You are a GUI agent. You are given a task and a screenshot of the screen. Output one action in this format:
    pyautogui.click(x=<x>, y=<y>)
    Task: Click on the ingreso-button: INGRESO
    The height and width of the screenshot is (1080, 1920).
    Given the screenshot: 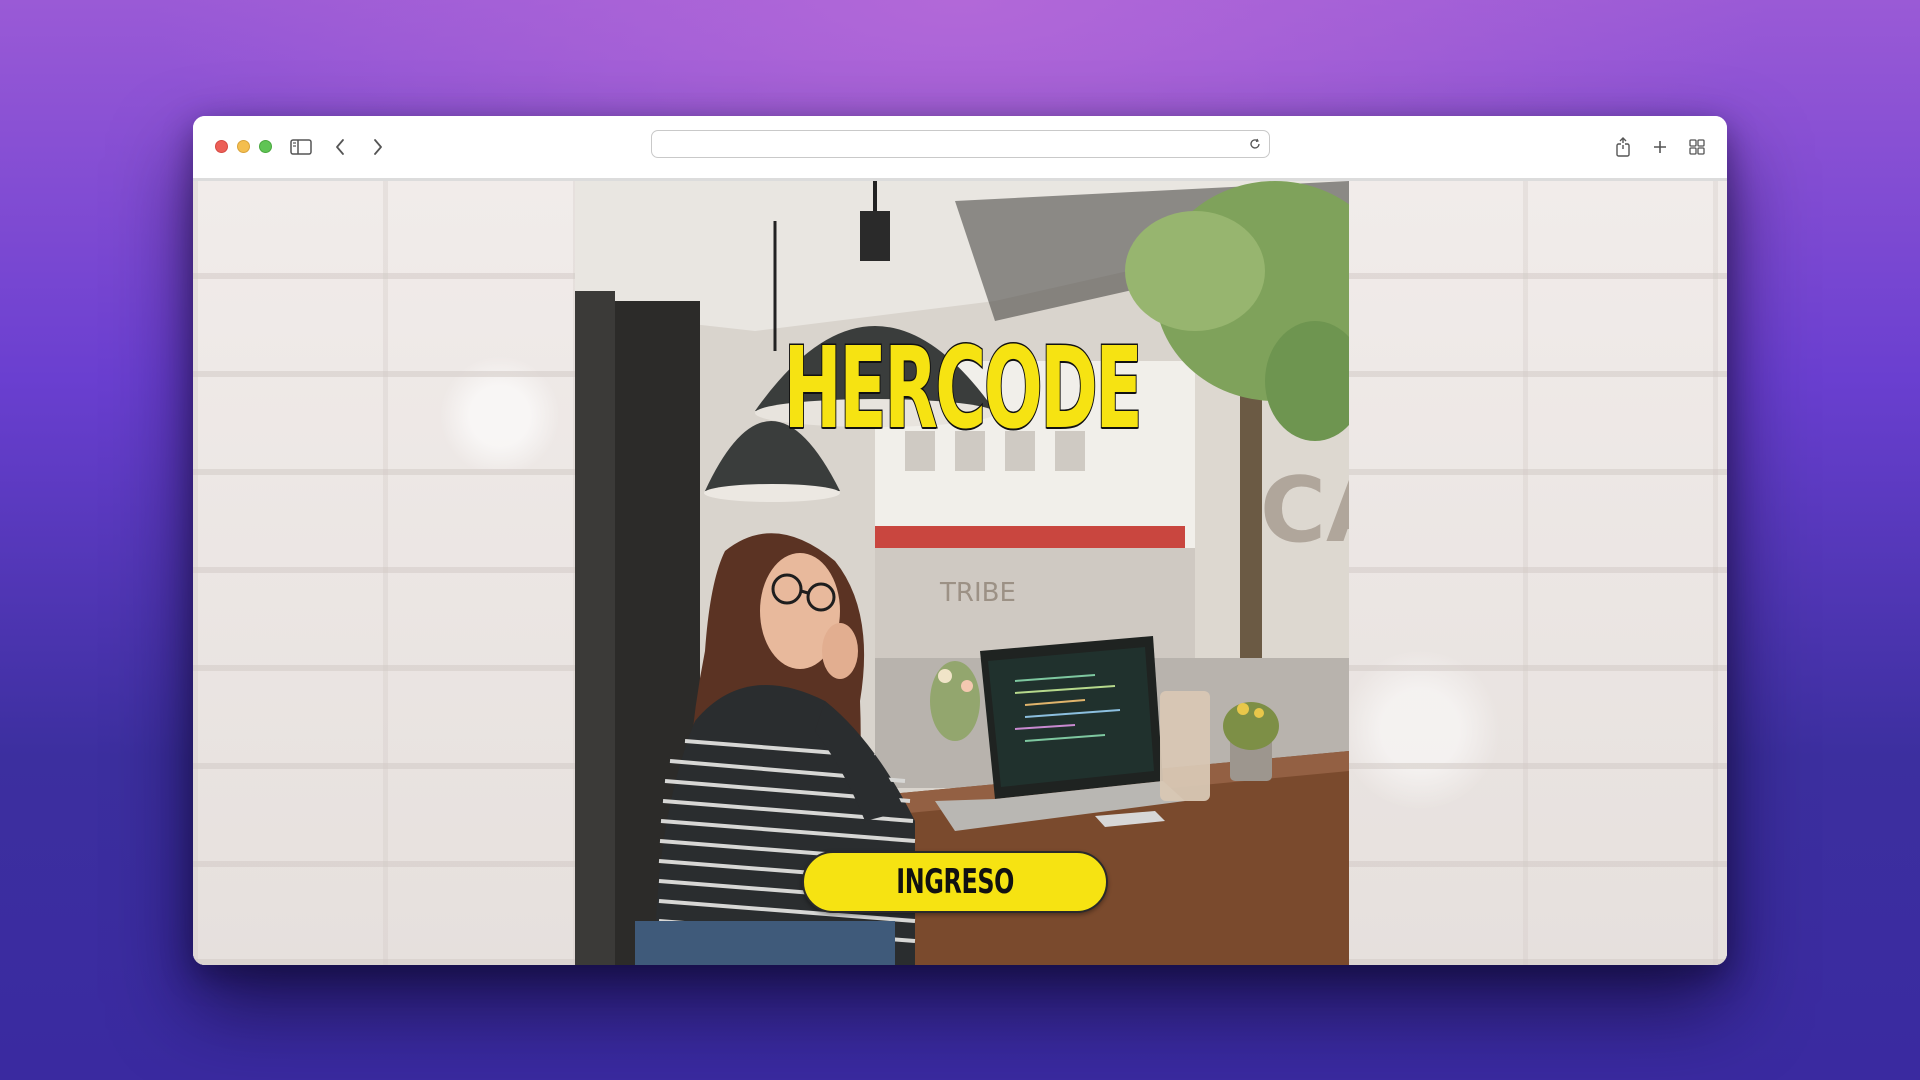 What is the action you would take?
    pyautogui.click(x=955, y=882)
    